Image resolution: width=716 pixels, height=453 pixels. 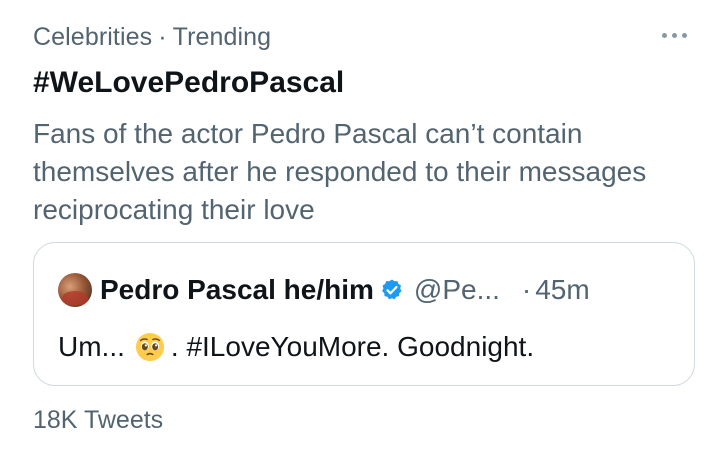 I want to click on more-horizontal-icon, so click(x=674, y=35).